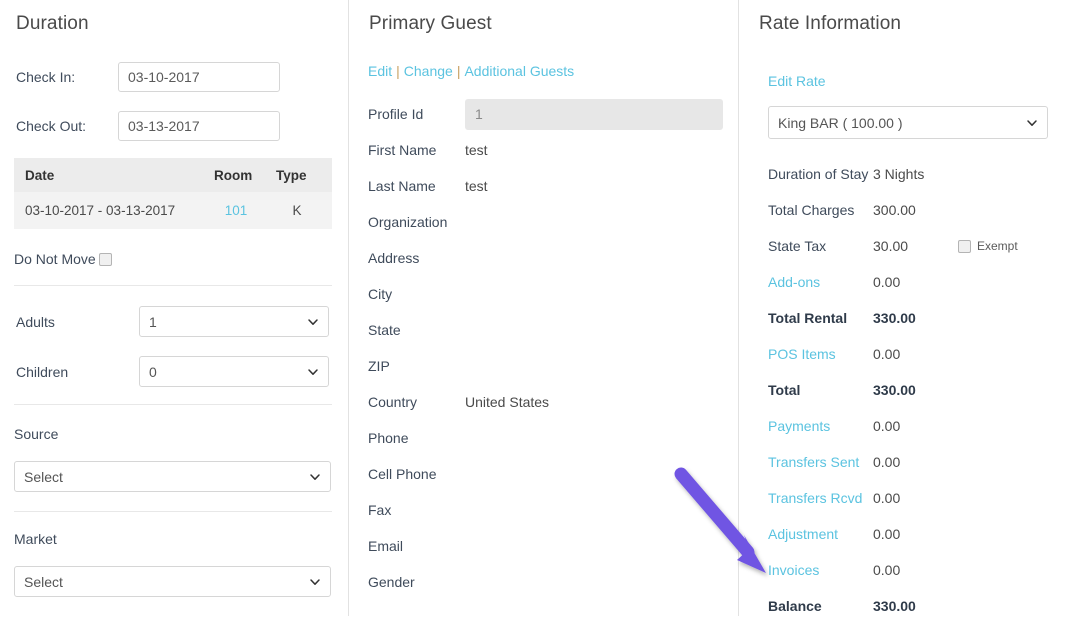 This screenshot has height=624, width=1088. I want to click on guest-row: State, so click(548, 330).